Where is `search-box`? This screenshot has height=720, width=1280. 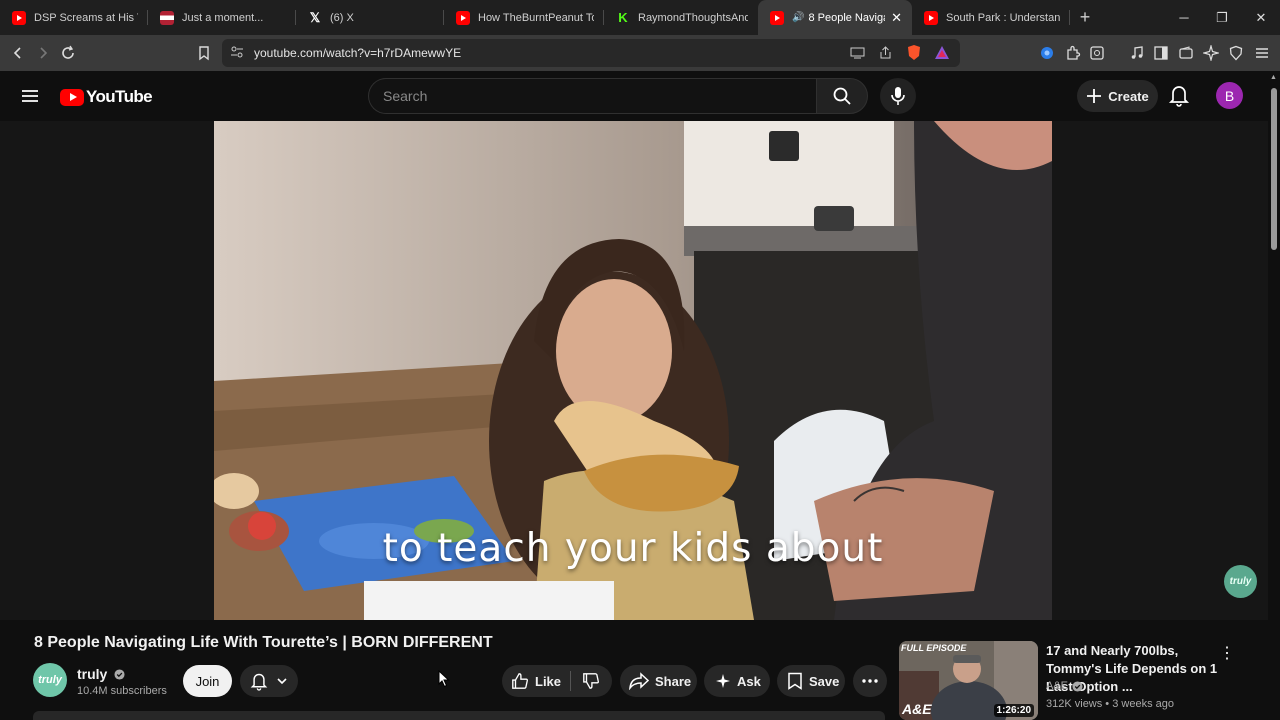
search-box is located at coordinates (592, 96).